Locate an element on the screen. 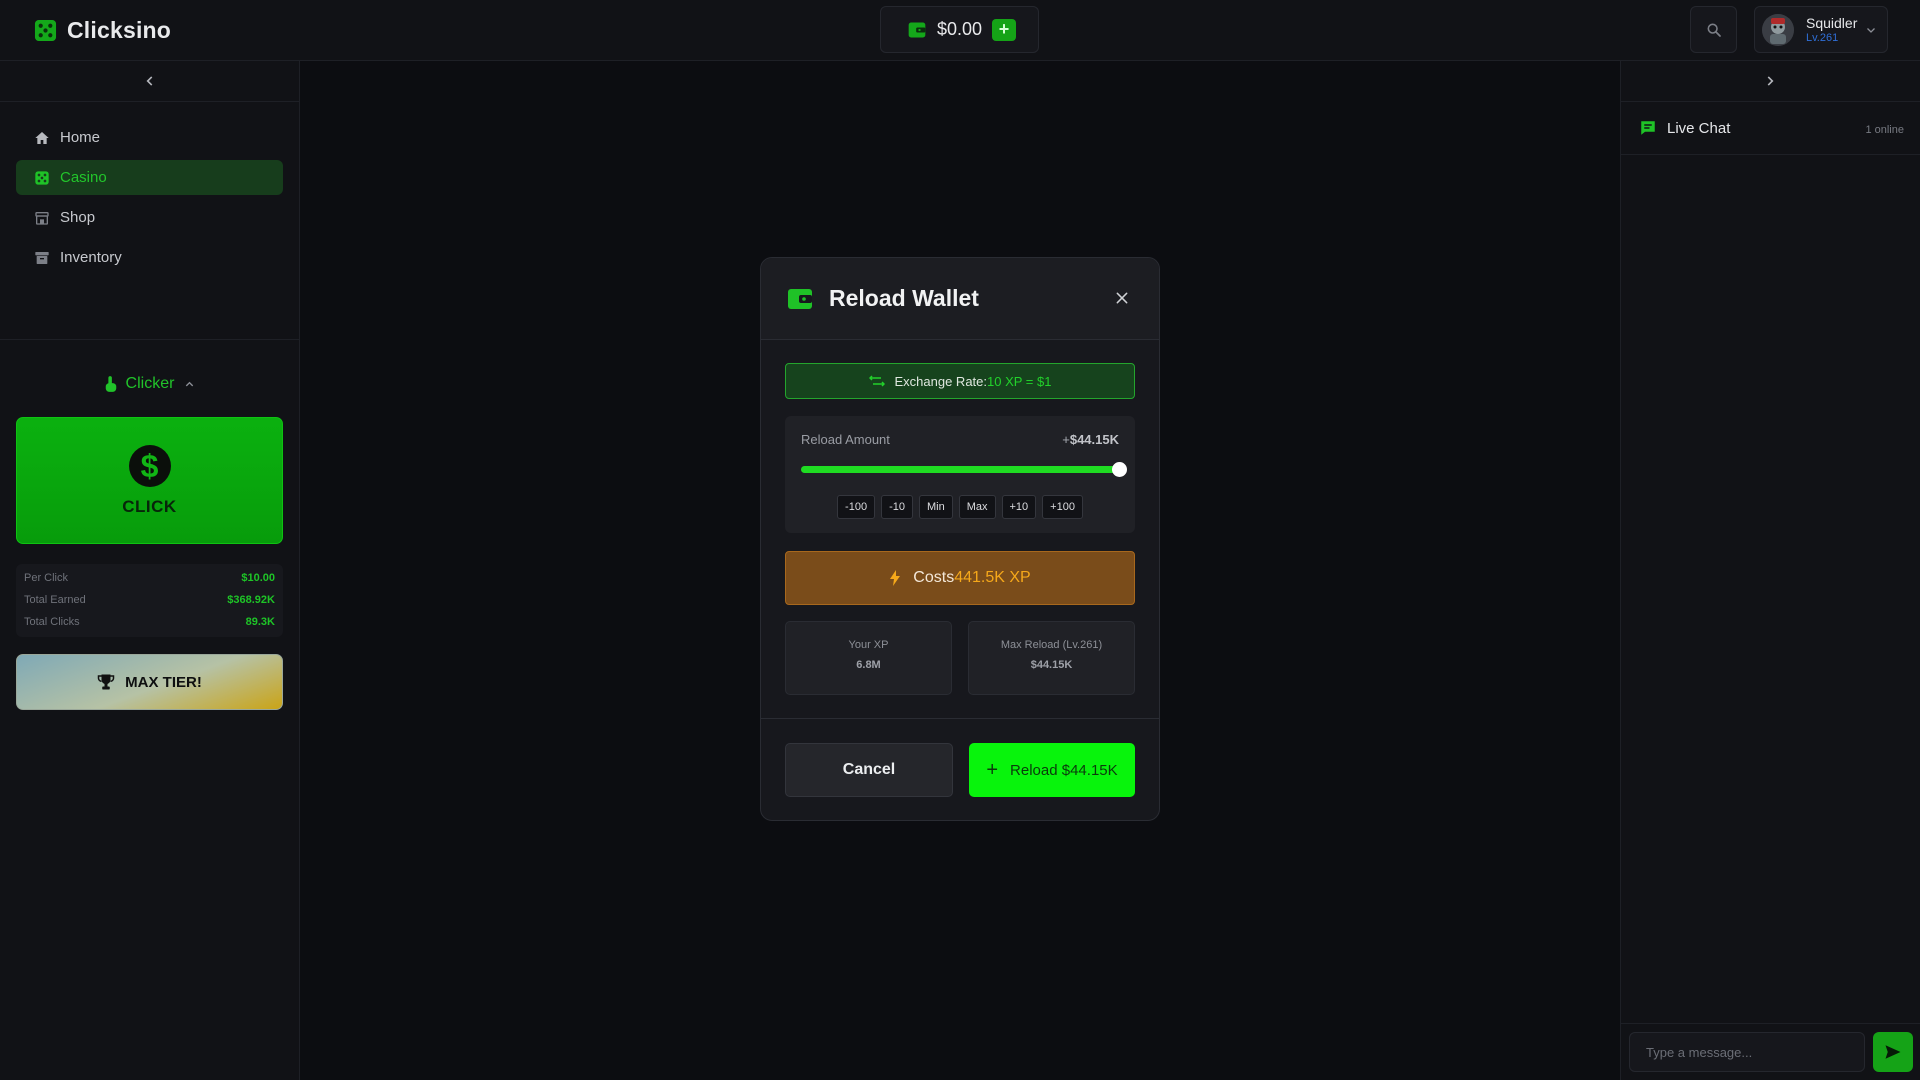 The width and height of the screenshot is (1920, 1080). click-button-label: CLICK is located at coordinates (149, 506).